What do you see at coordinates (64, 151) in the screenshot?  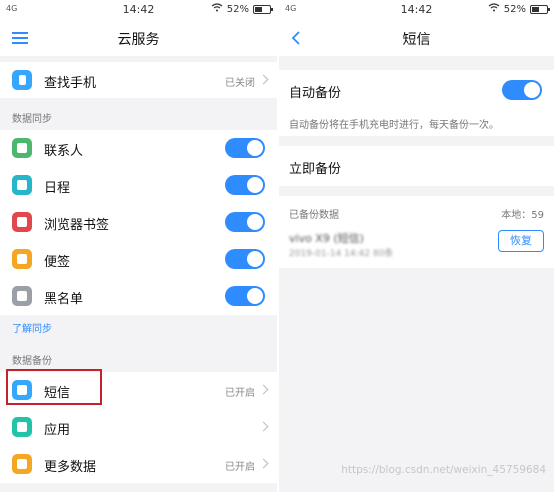 I see `sync-item-label: 联系人` at bounding box center [64, 151].